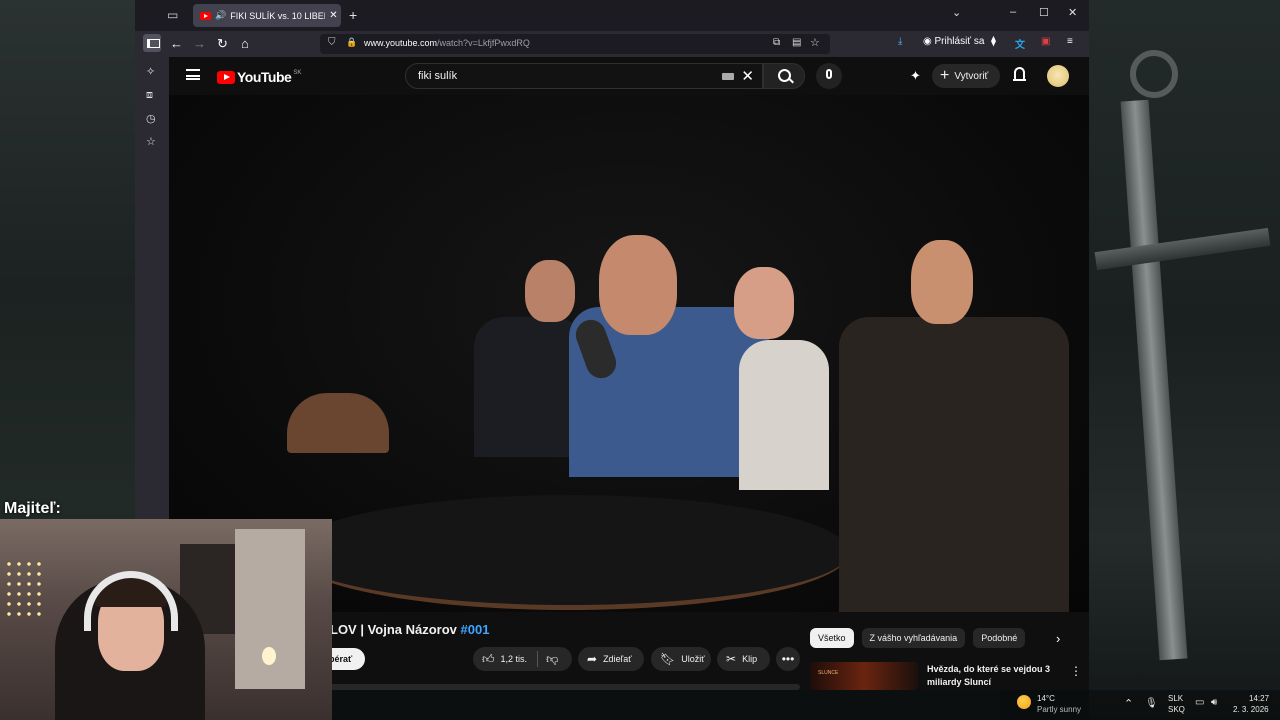  Describe the element at coordinates (1044, 12) in the screenshot. I see `maximize-button: ☐` at that location.